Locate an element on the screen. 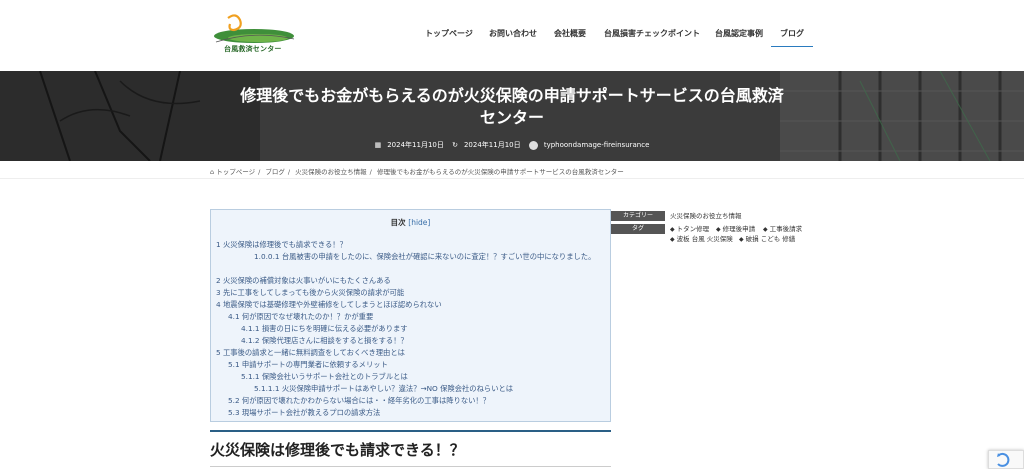  recaptcha-badge is located at coordinates (1006, 459).